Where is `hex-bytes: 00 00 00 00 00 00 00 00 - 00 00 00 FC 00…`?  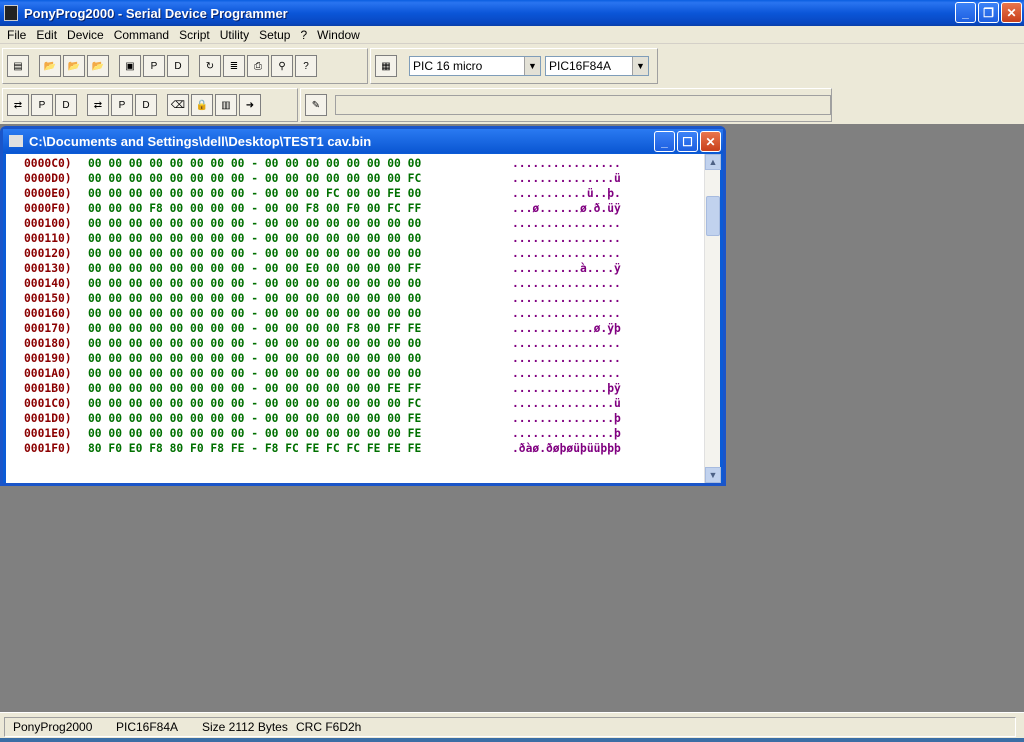
hex-bytes: 00 00 00 00 00 00 00 00 - 00 00 00 FC 00… is located at coordinates (300, 193).